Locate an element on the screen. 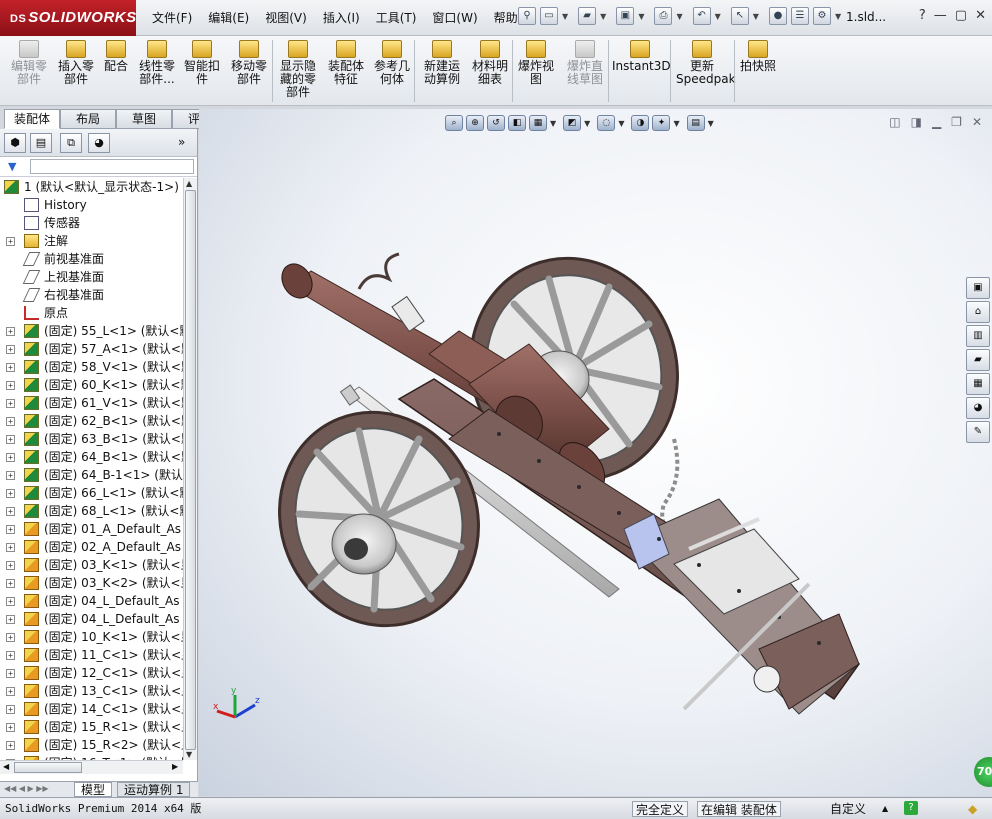  tree-item: + (固定) 13_C<1> (默认<显 is located at coordinates (91, 691).